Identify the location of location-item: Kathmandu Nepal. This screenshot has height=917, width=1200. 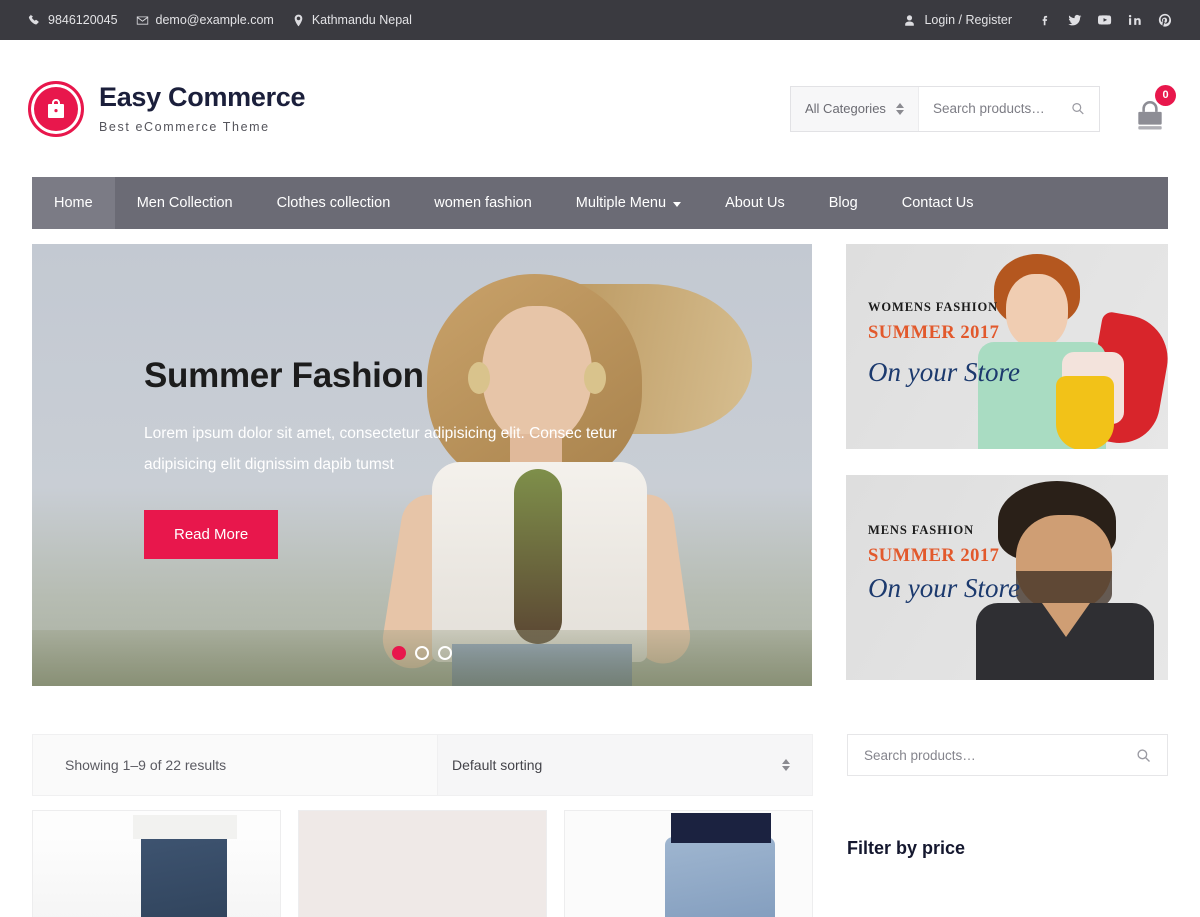
(352, 20).